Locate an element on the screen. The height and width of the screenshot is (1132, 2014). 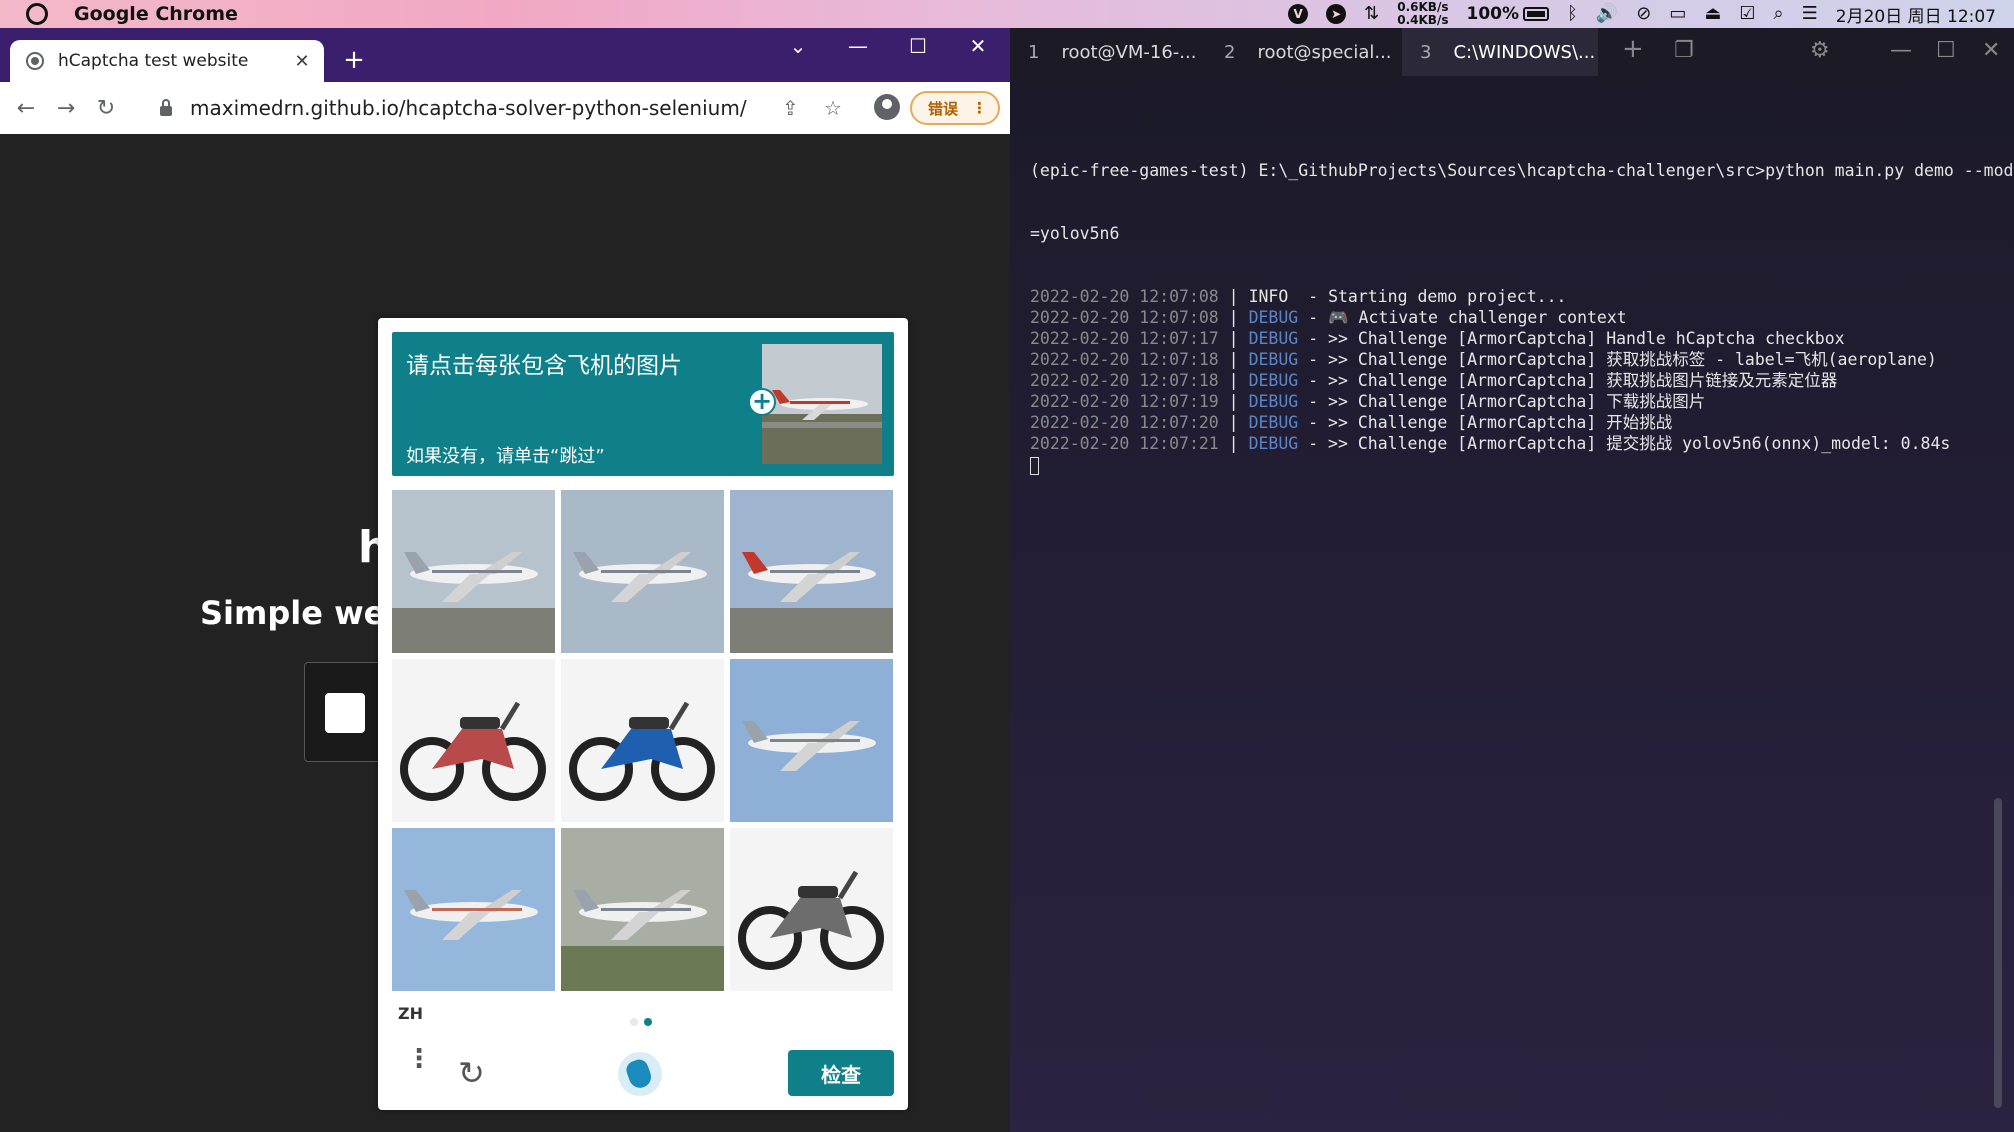
tab-close-icon: ✕ is located at coordinates (302, 61).